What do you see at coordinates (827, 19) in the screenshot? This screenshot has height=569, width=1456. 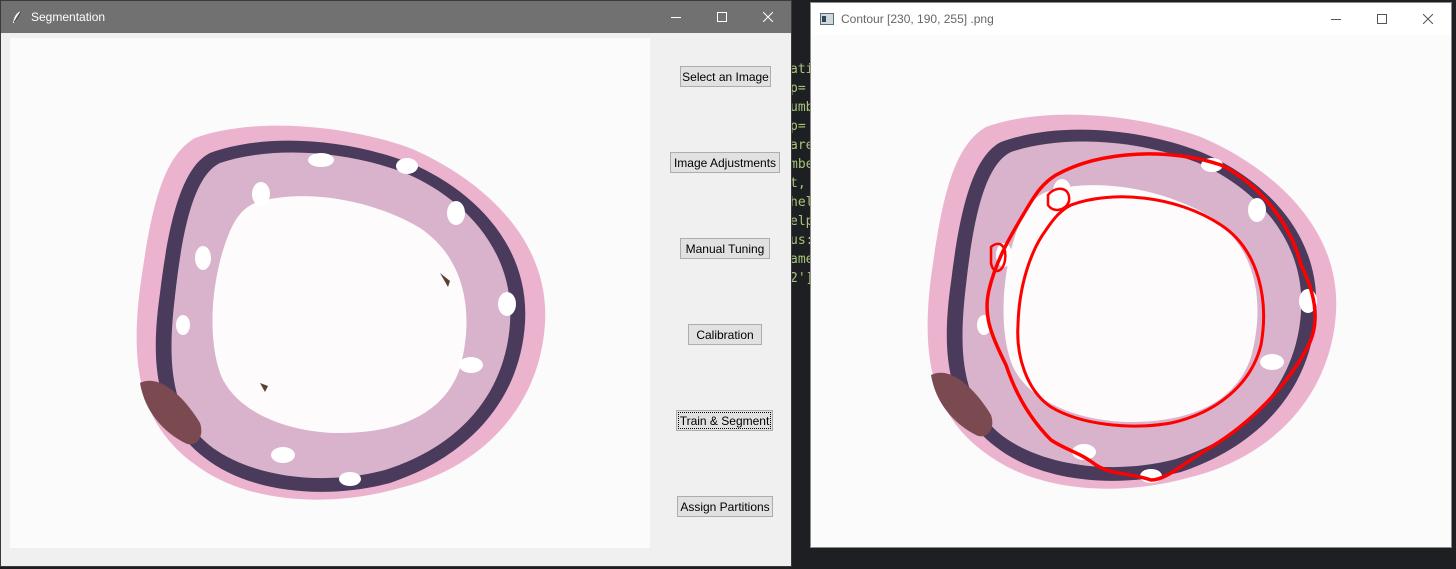 I see `image-window-icon` at bounding box center [827, 19].